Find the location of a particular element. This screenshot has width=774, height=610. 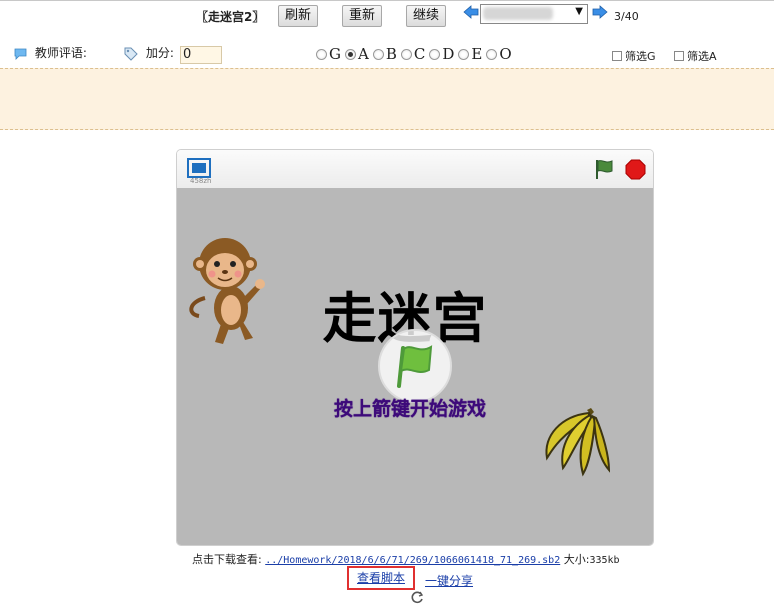

page-counter: 3/40 is located at coordinates (626, 16).